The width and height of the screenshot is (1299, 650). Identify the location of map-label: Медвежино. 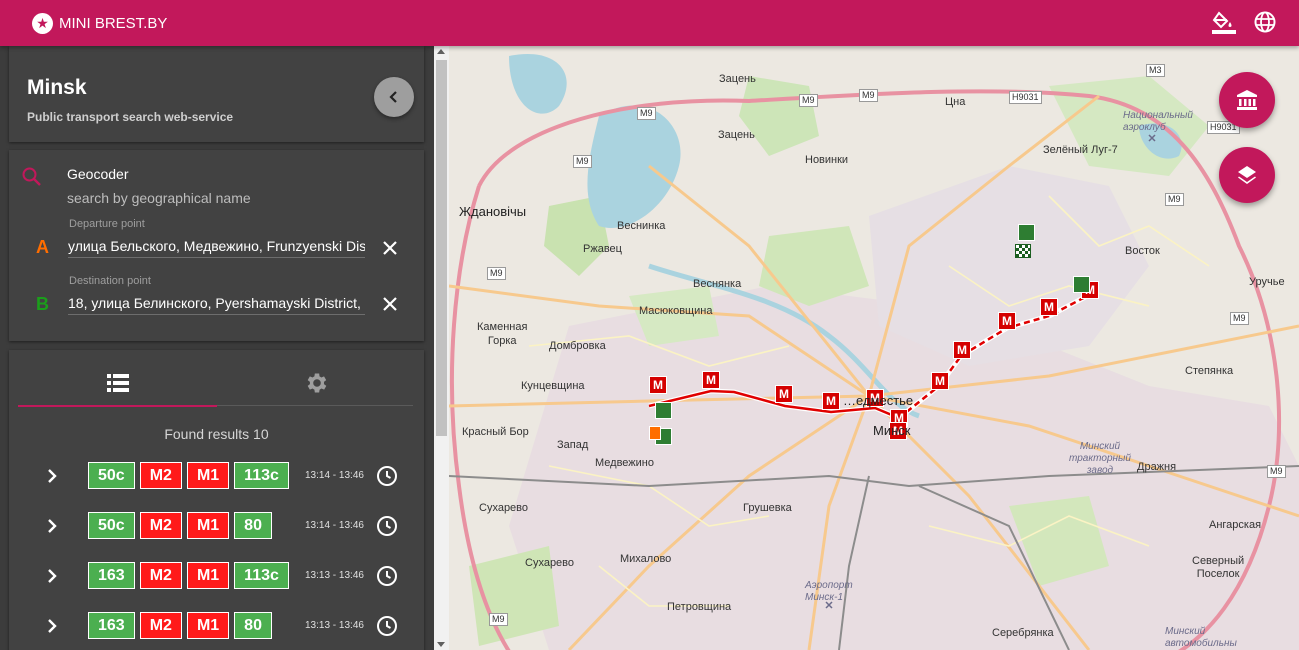
(624, 463).